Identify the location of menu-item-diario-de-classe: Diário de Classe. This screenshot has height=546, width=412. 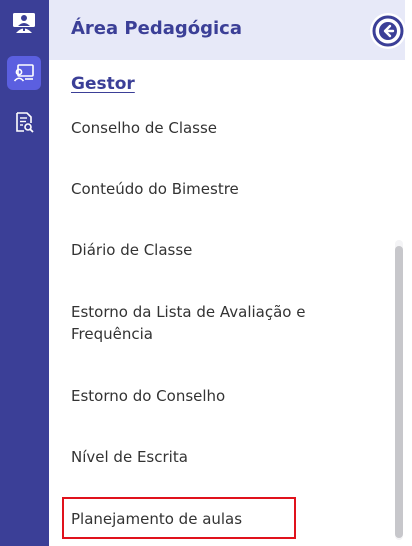
(206, 250).